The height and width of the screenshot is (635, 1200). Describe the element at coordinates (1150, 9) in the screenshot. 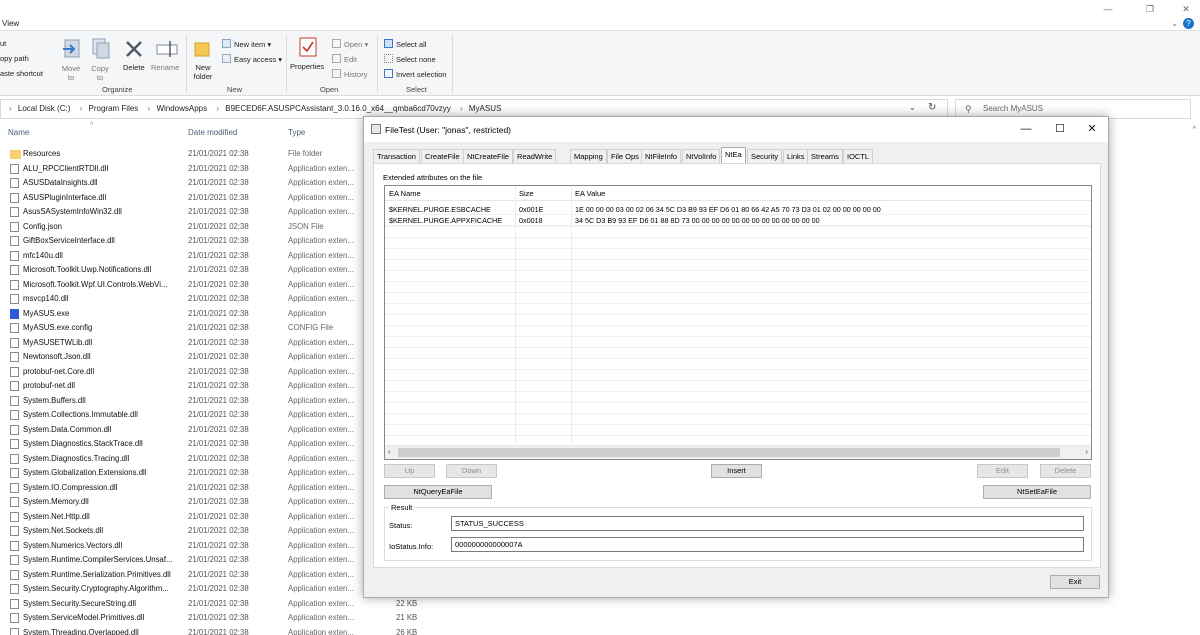

I see `restore-icon: ❐` at that location.